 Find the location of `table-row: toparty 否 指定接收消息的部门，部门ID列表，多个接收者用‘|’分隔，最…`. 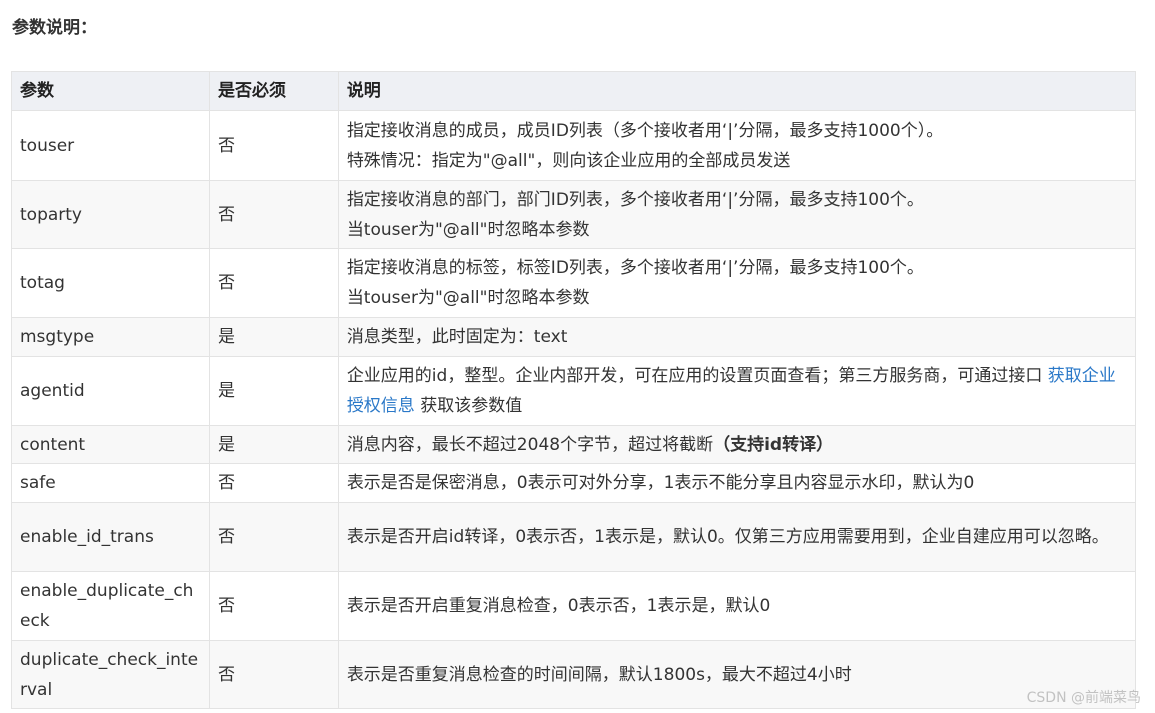

table-row: toparty 否 指定接收消息的部门，部门ID列表，多个接收者用‘|’分隔，最… is located at coordinates (574, 214).